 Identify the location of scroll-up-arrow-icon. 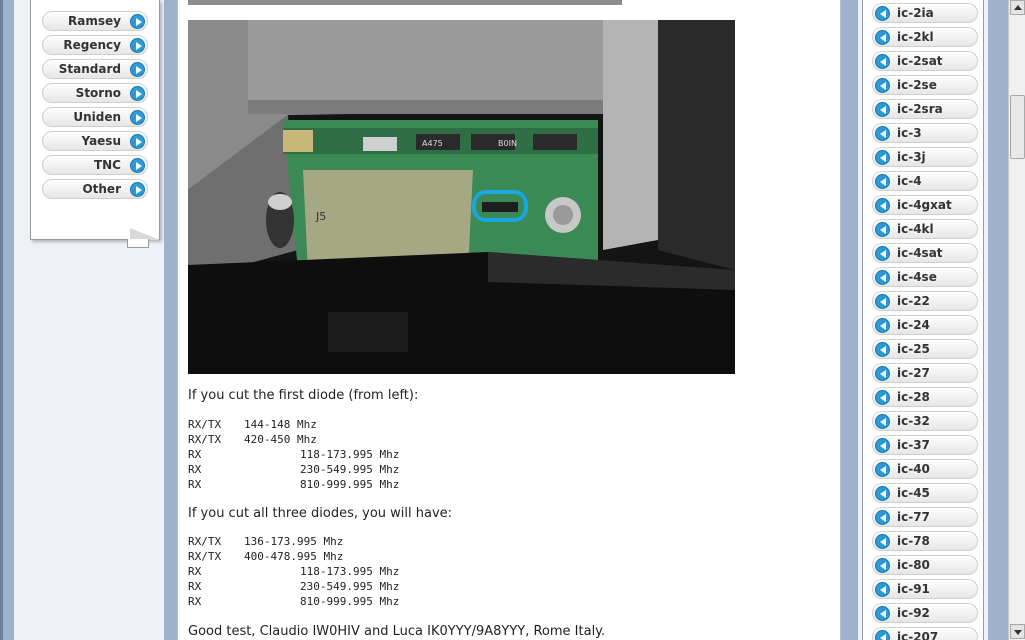
(1017, 7).